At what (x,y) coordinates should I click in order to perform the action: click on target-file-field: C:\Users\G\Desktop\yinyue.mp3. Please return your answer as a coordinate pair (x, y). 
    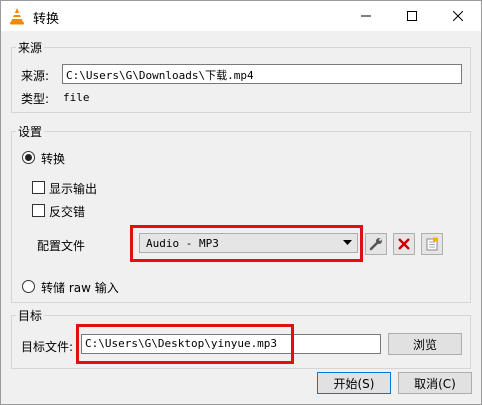
    Looking at the image, I should click on (231, 344).